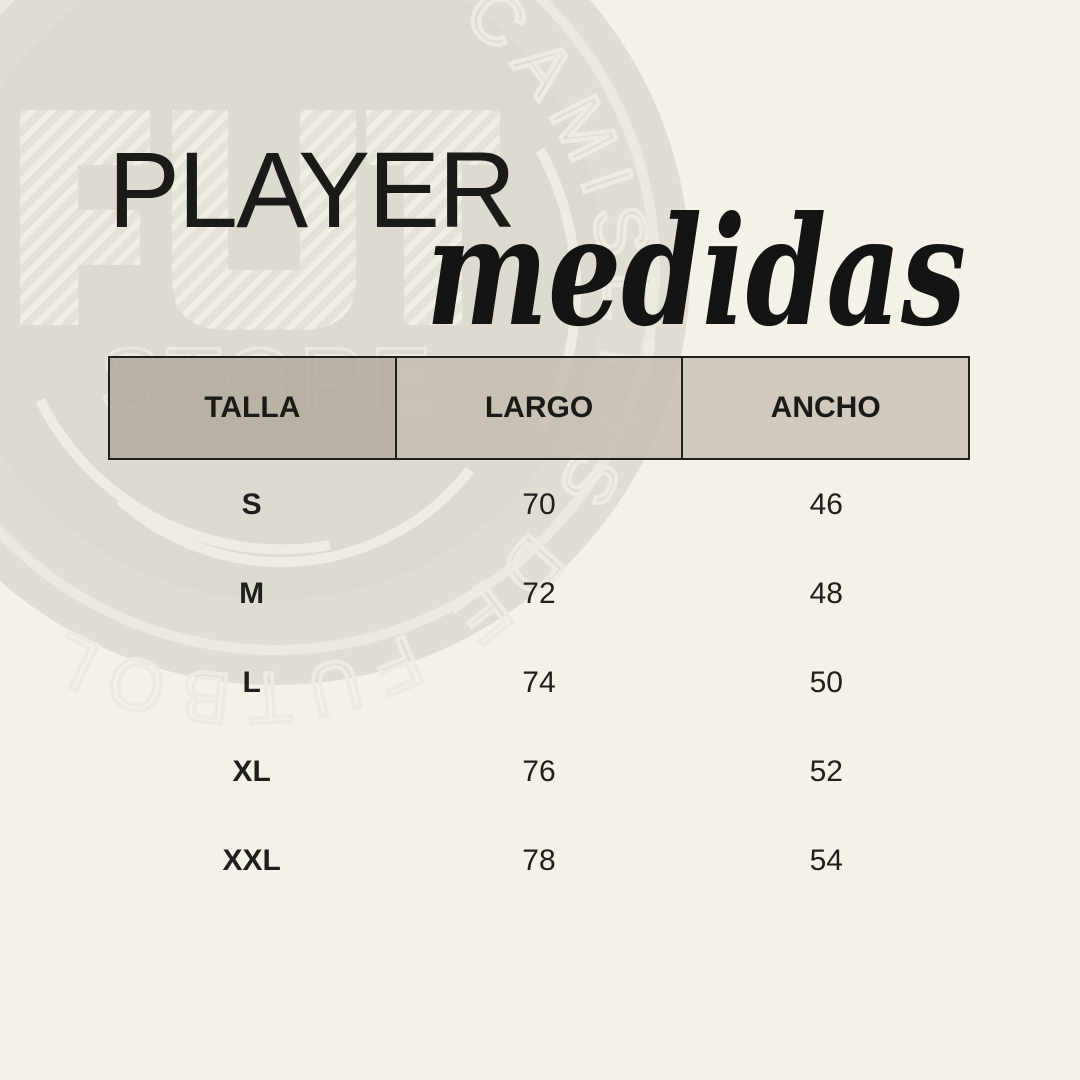  Describe the element at coordinates (826, 408) in the screenshot. I see `header-ancho: ANCHO` at that location.